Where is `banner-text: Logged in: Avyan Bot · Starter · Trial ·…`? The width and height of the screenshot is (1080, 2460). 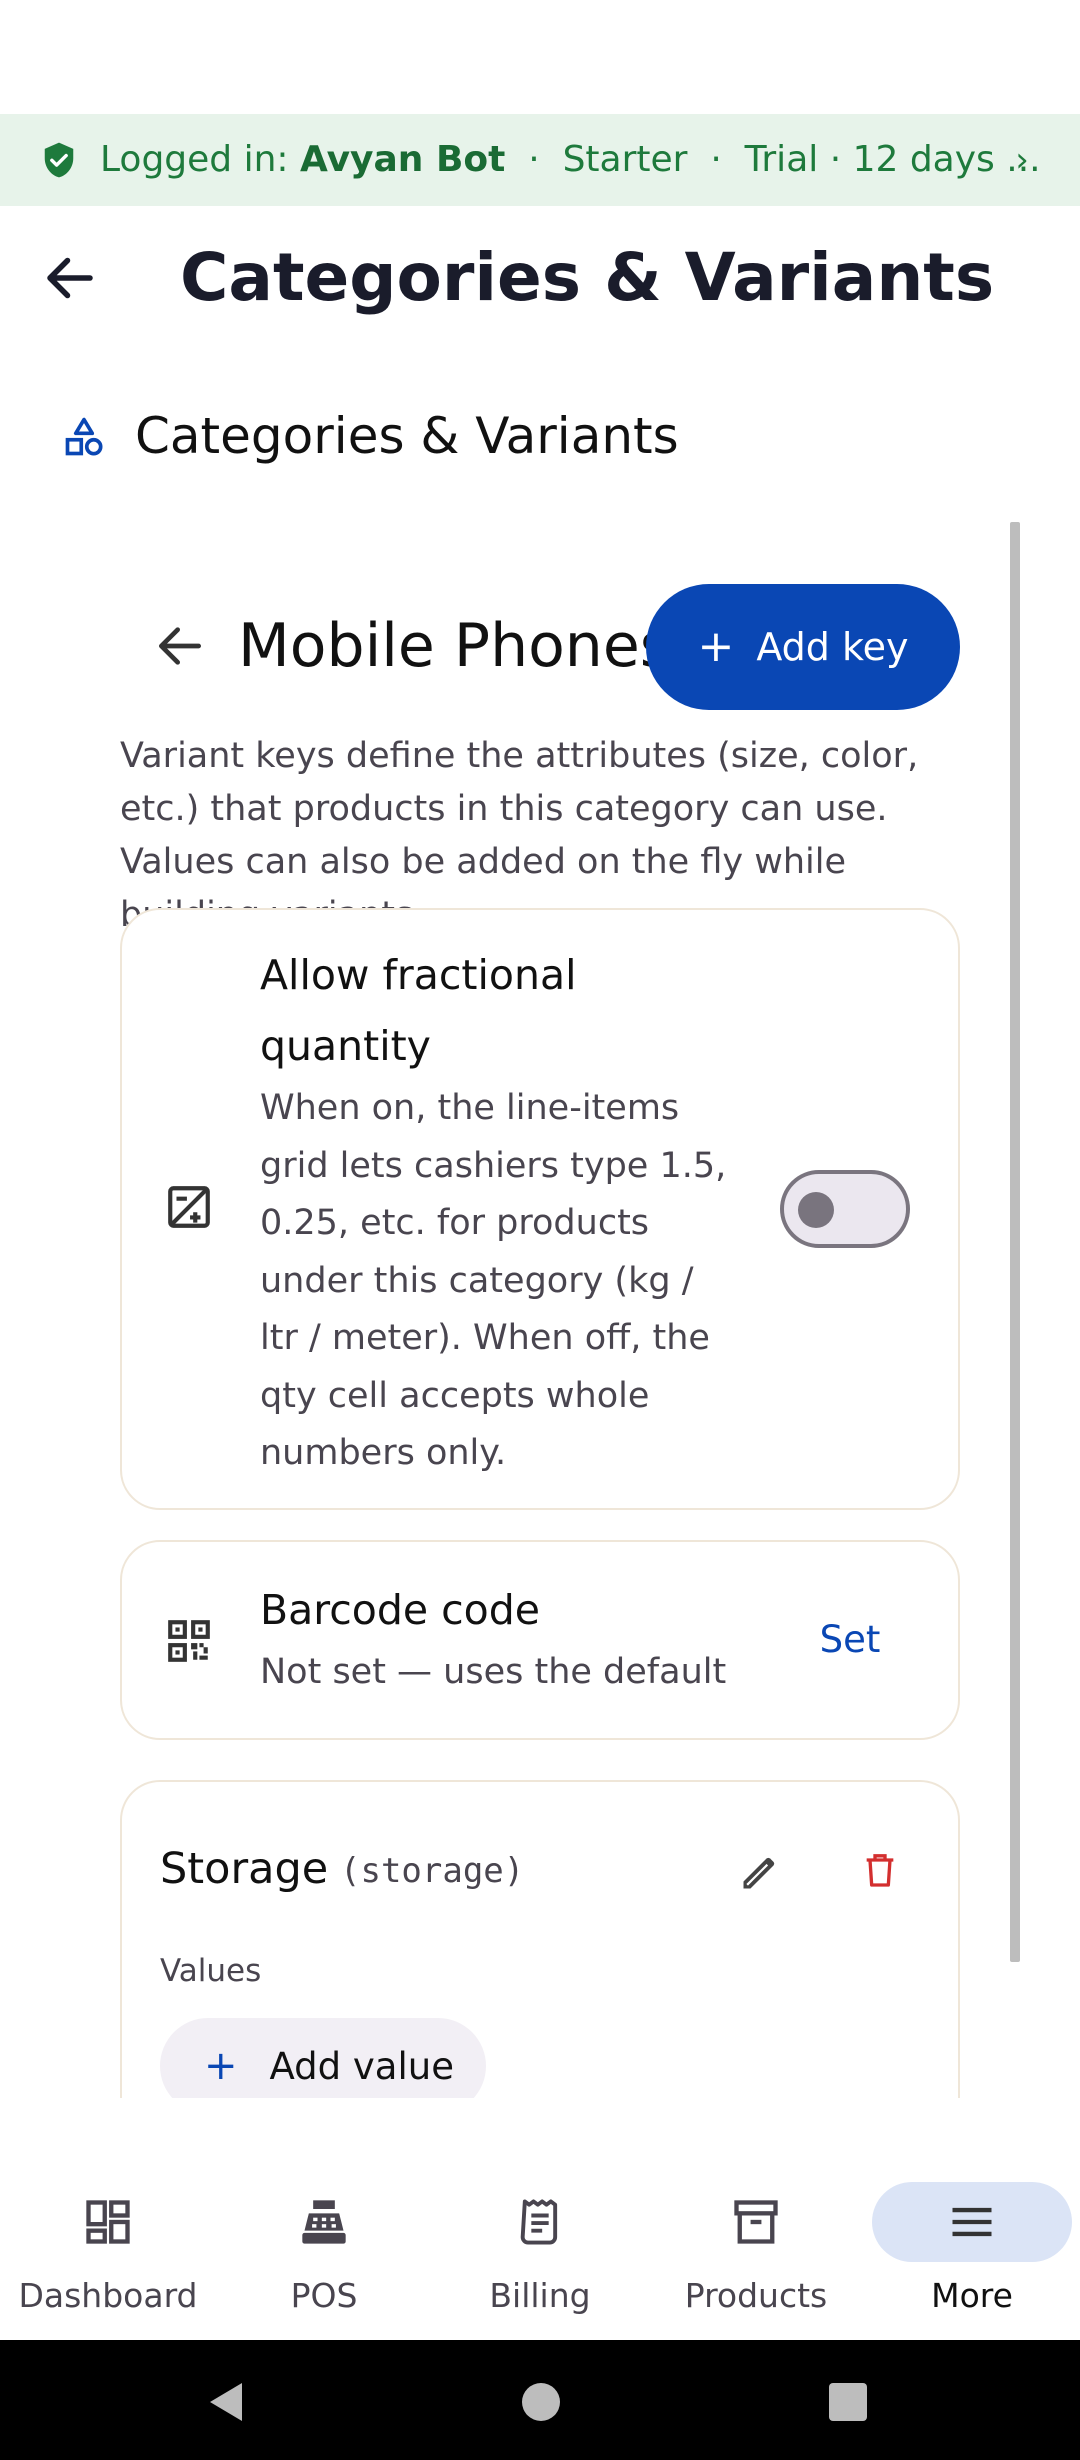 banner-text: Logged in: Avyan Bot · Starter · Trial ·… is located at coordinates (570, 159).